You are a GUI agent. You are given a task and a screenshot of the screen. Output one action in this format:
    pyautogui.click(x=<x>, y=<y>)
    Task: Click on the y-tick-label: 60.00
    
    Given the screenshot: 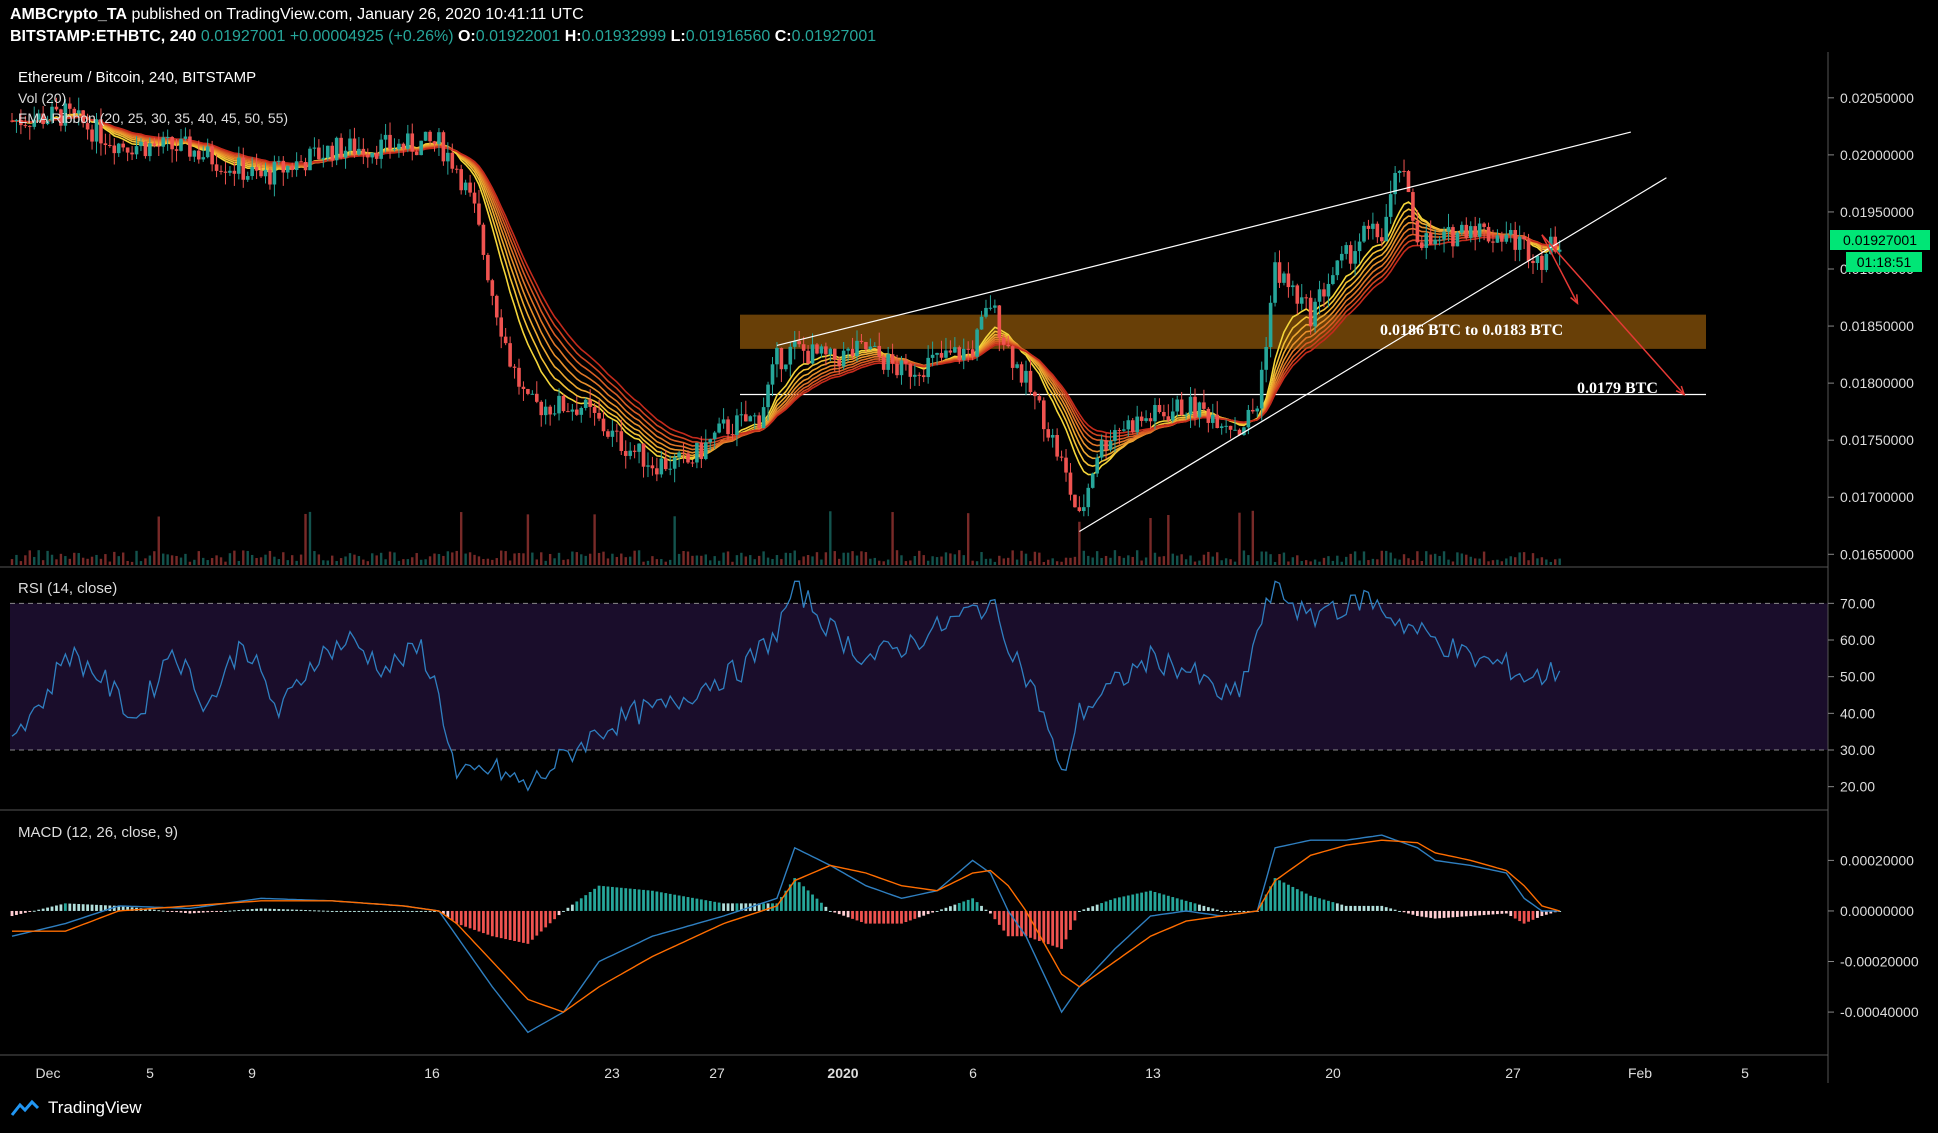 What is the action you would take?
    pyautogui.click(x=1857, y=640)
    